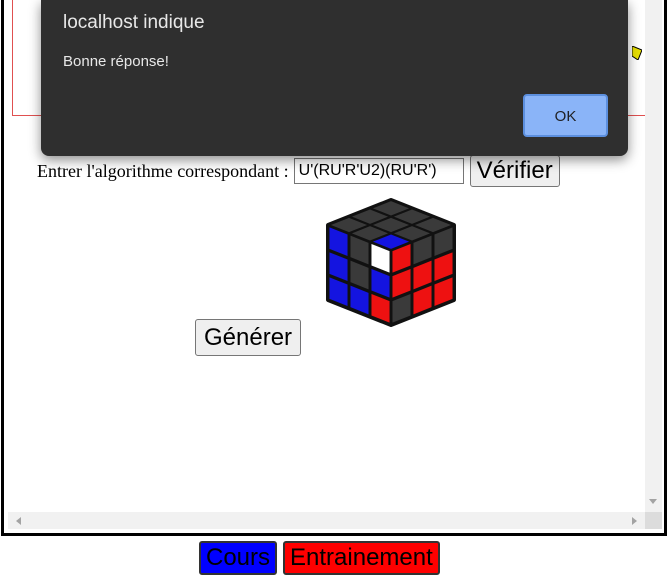 This screenshot has width=671, height=578. Describe the element at coordinates (18, 521) in the screenshot. I see `scroll-left-arrow-icon` at that location.